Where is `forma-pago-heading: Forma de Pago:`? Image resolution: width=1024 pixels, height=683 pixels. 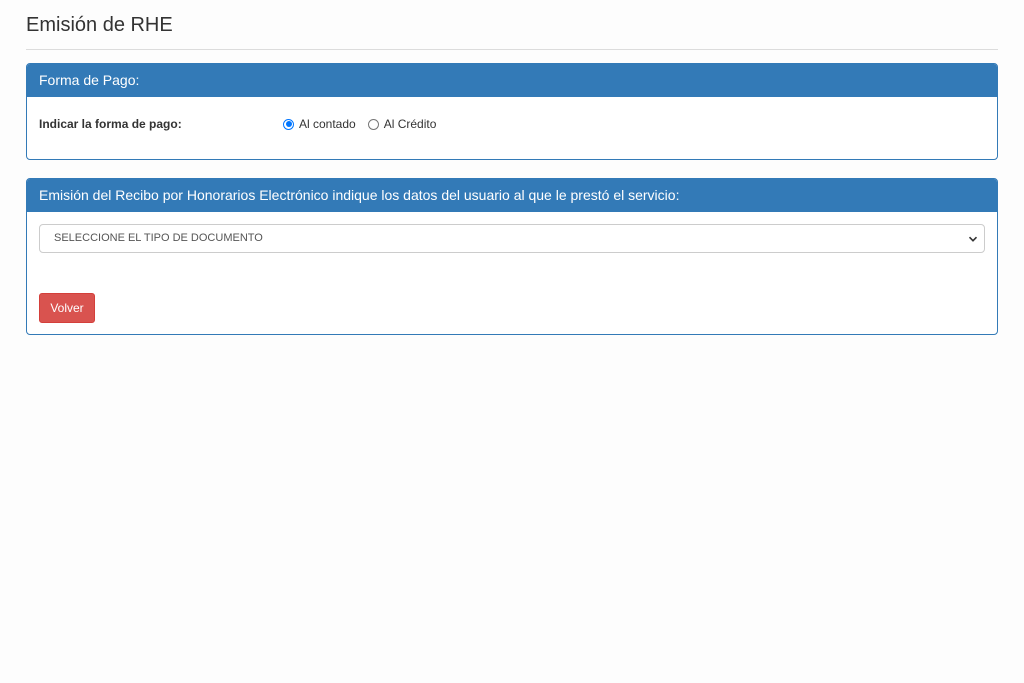 forma-pago-heading: Forma de Pago: is located at coordinates (512, 80).